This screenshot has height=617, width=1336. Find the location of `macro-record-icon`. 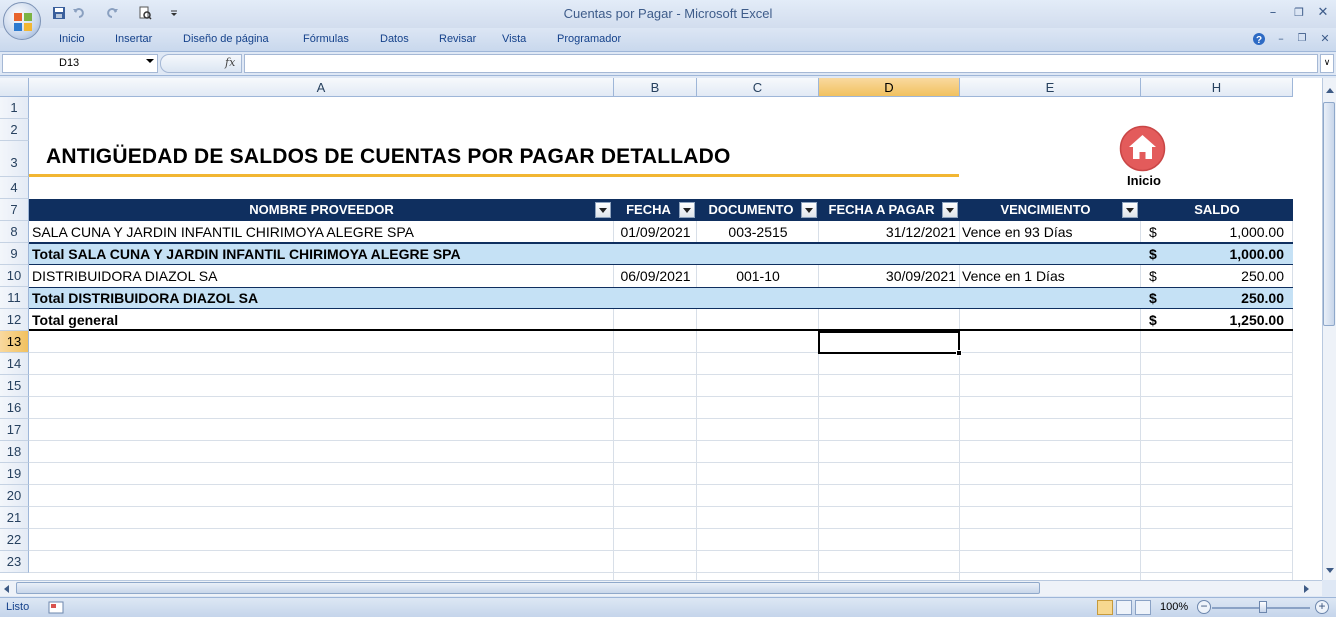

macro-record-icon is located at coordinates (56, 607).